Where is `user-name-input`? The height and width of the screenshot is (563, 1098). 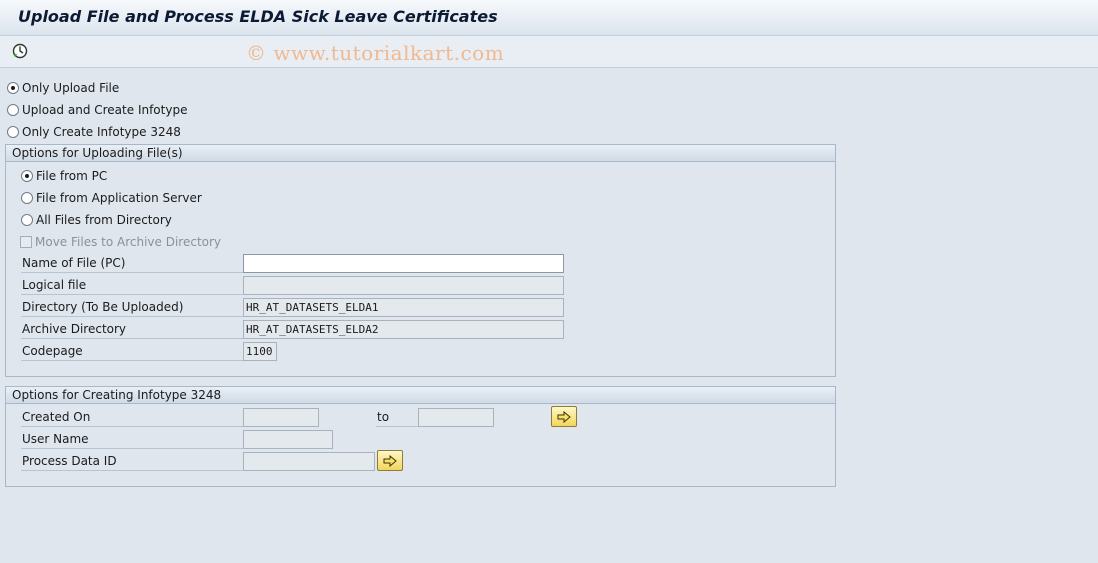
user-name-input is located at coordinates (288, 439).